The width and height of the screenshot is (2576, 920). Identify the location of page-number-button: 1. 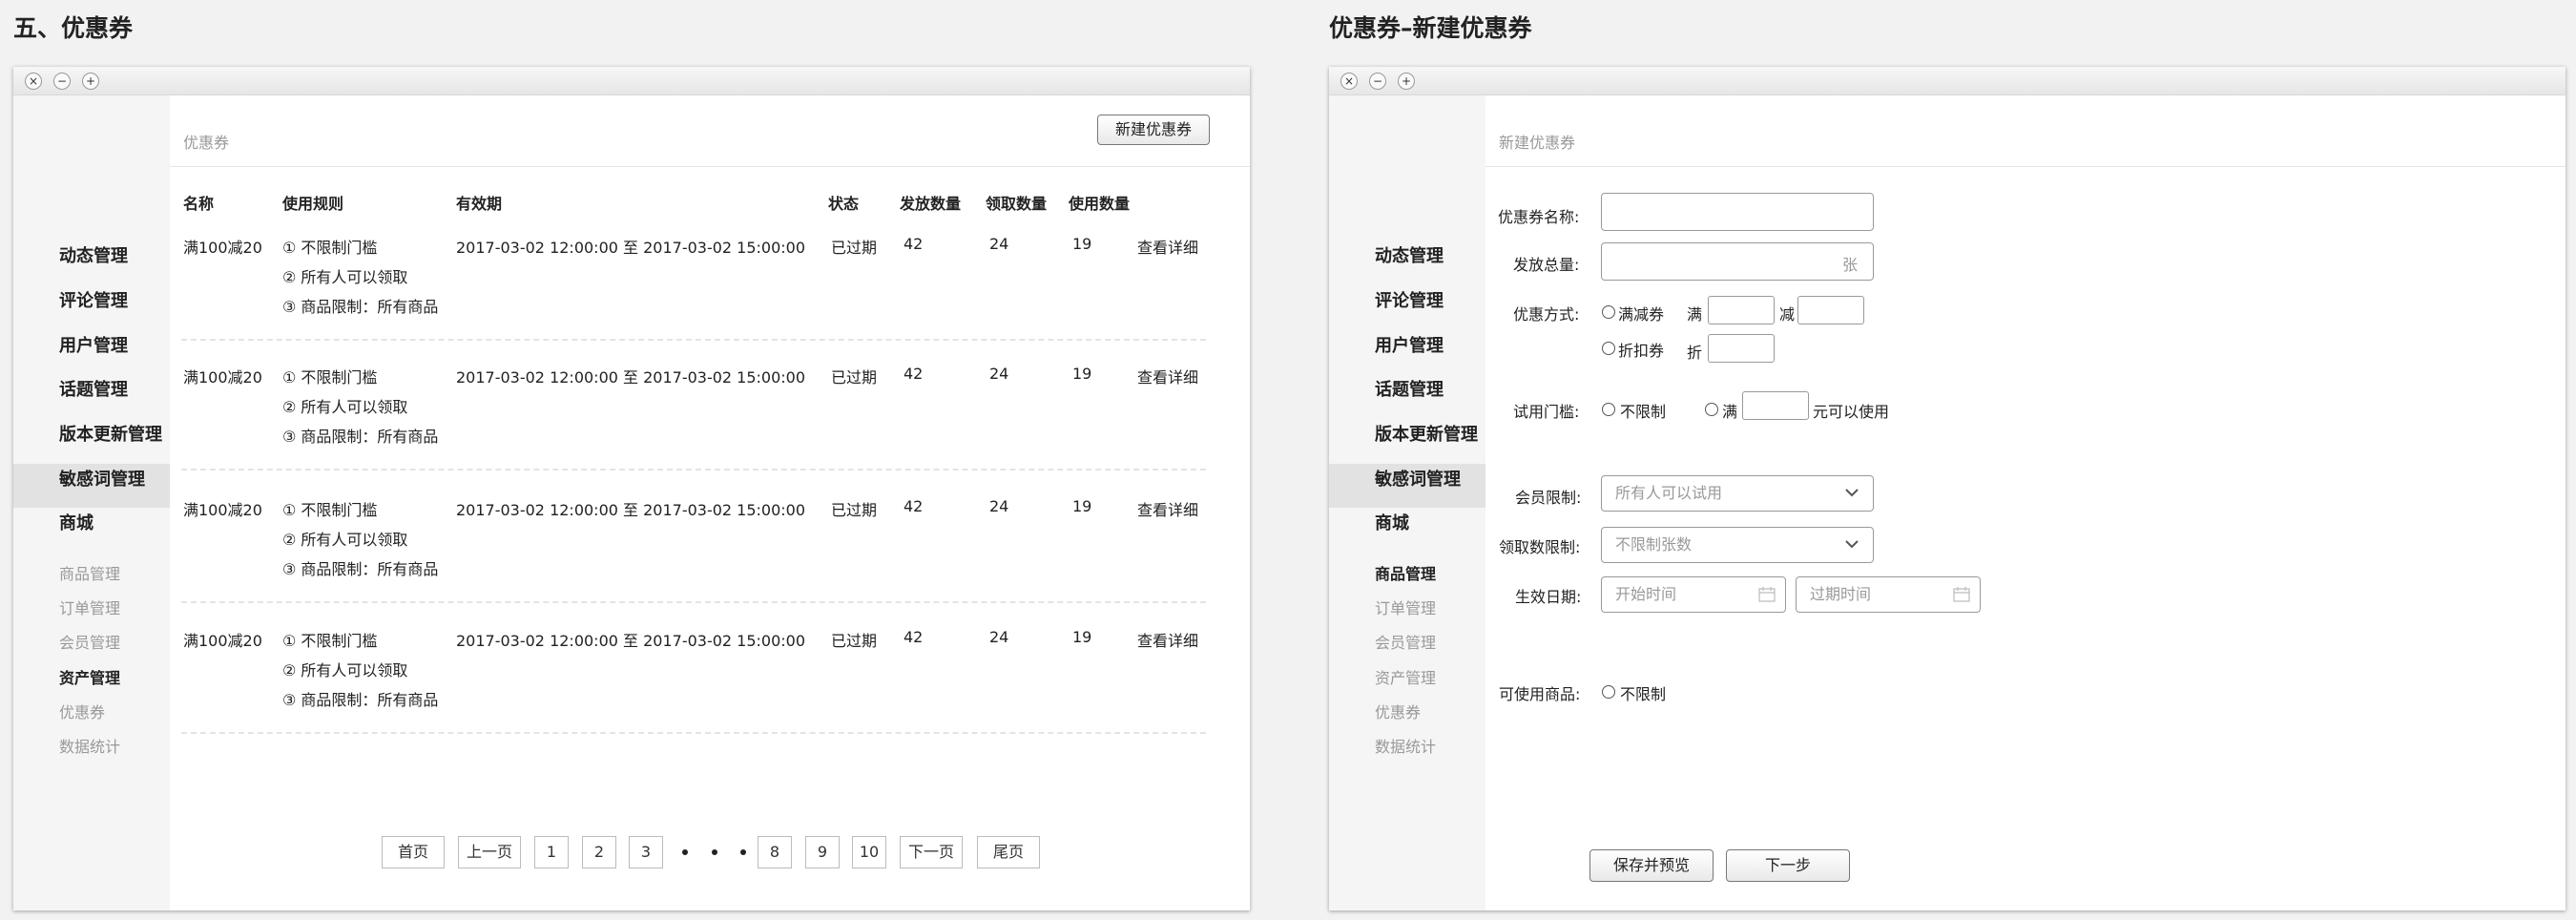
(551, 852).